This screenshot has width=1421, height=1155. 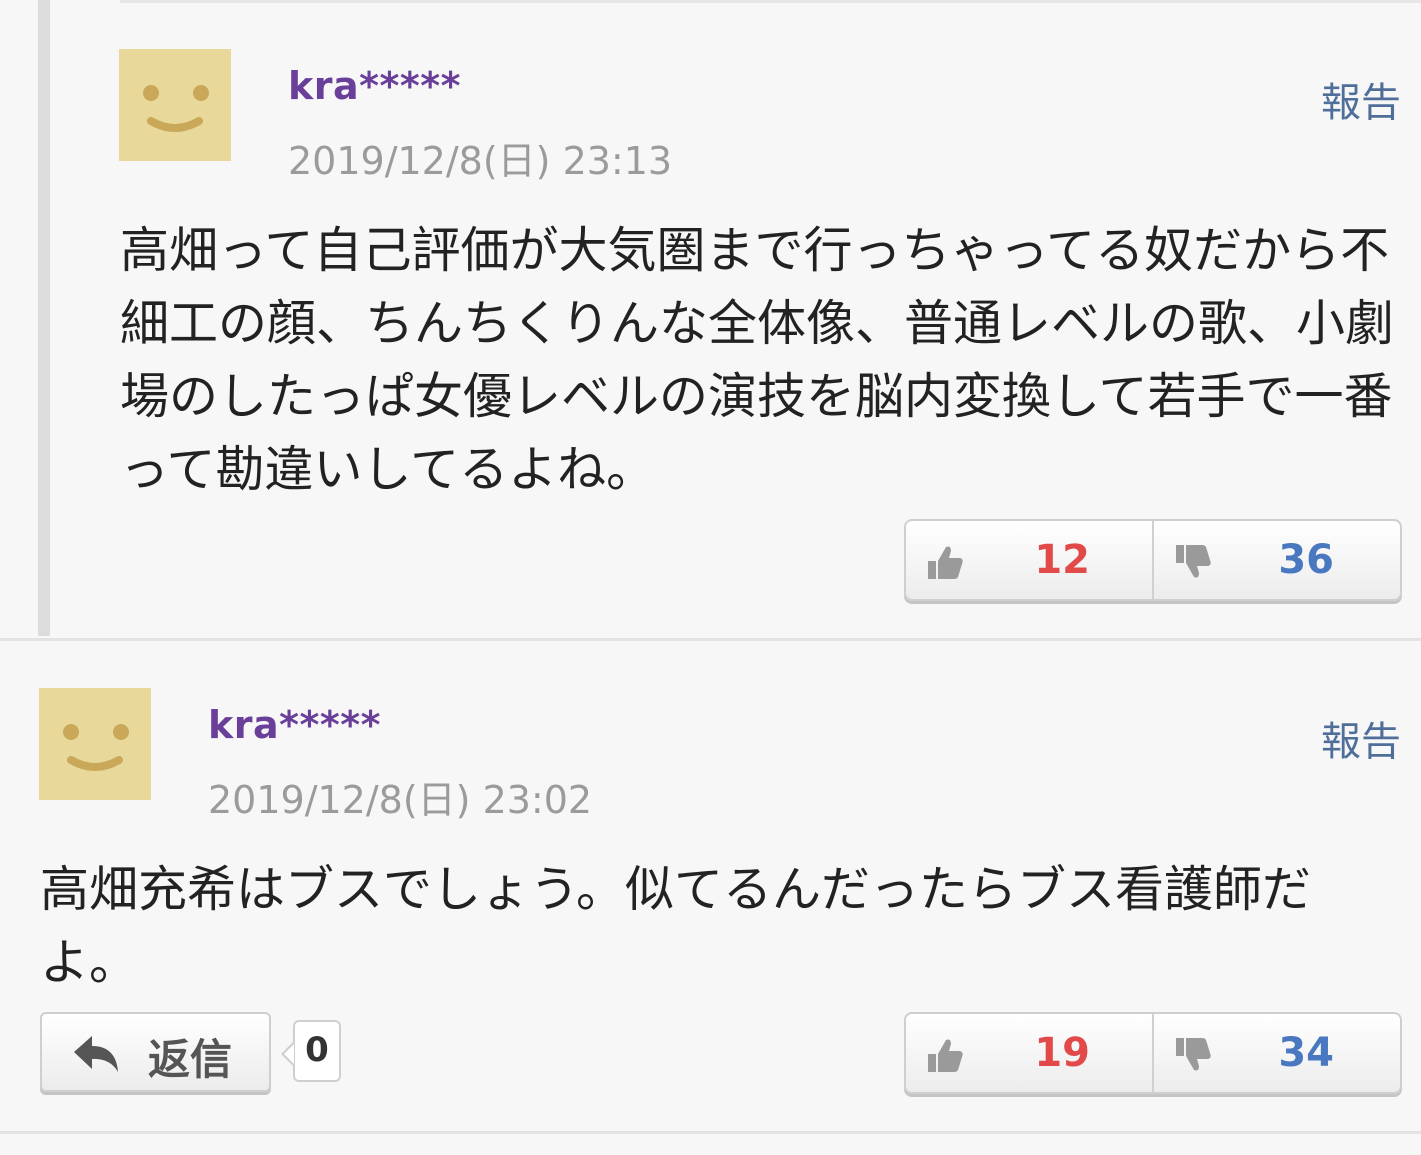 What do you see at coordinates (1306, 1053) in the screenshot?
I see `dislike-count: 34` at bounding box center [1306, 1053].